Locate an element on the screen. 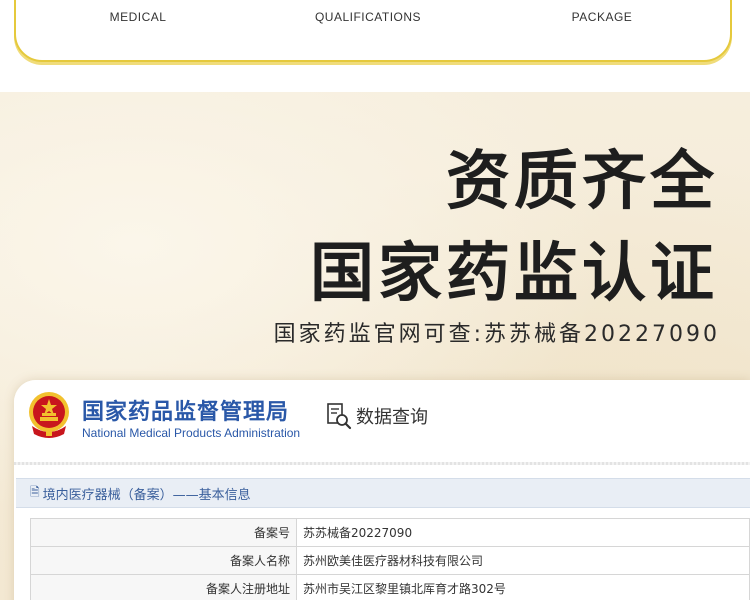  table-row: 备案人名称 苏州欧美佳医疗器材科技有限公司 is located at coordinates (390, 560).